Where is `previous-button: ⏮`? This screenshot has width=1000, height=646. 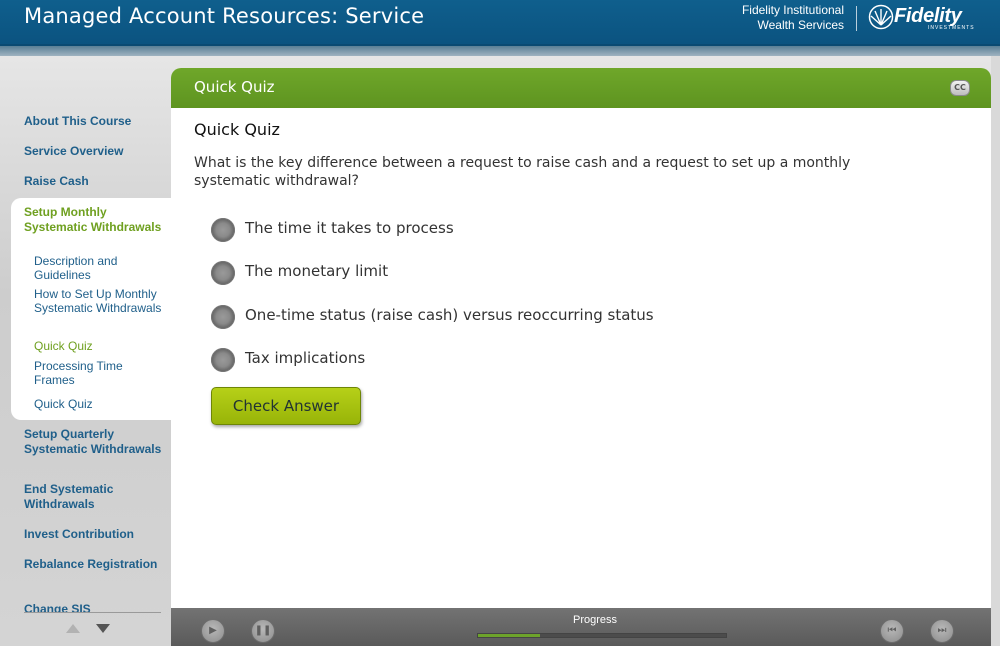
previous-button: ⏮ is located at coordinates (892, 631).